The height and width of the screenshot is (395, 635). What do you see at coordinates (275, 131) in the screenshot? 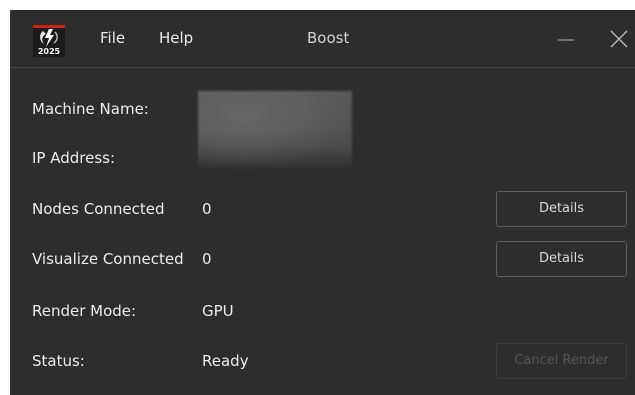
I see `redacted-machine-info` at bounding box center [275, 131].